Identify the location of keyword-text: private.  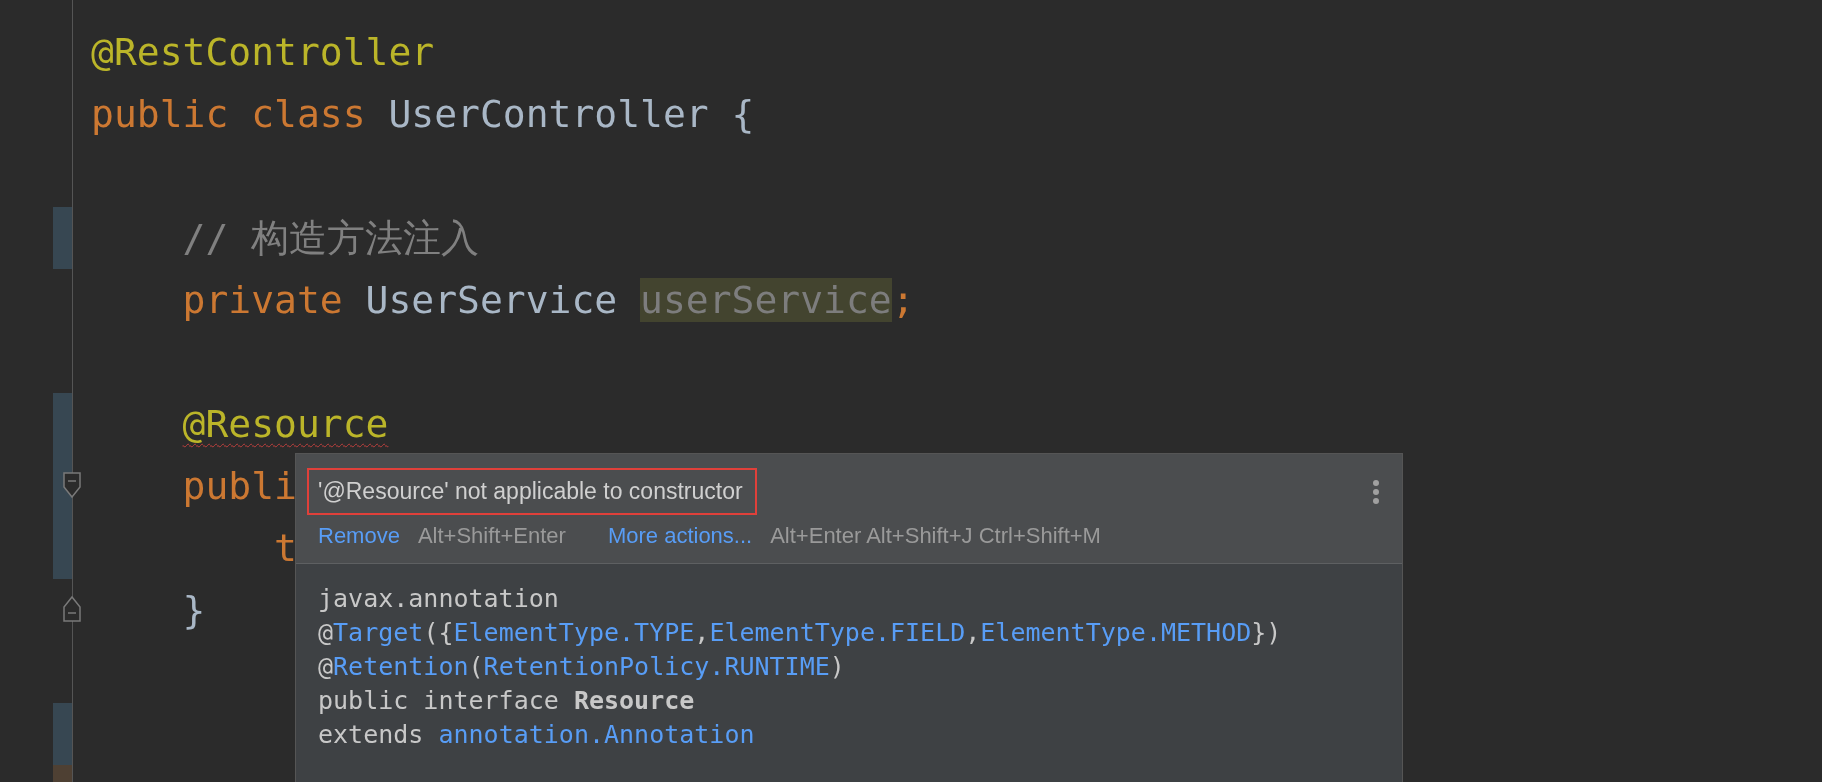
(263, 300).